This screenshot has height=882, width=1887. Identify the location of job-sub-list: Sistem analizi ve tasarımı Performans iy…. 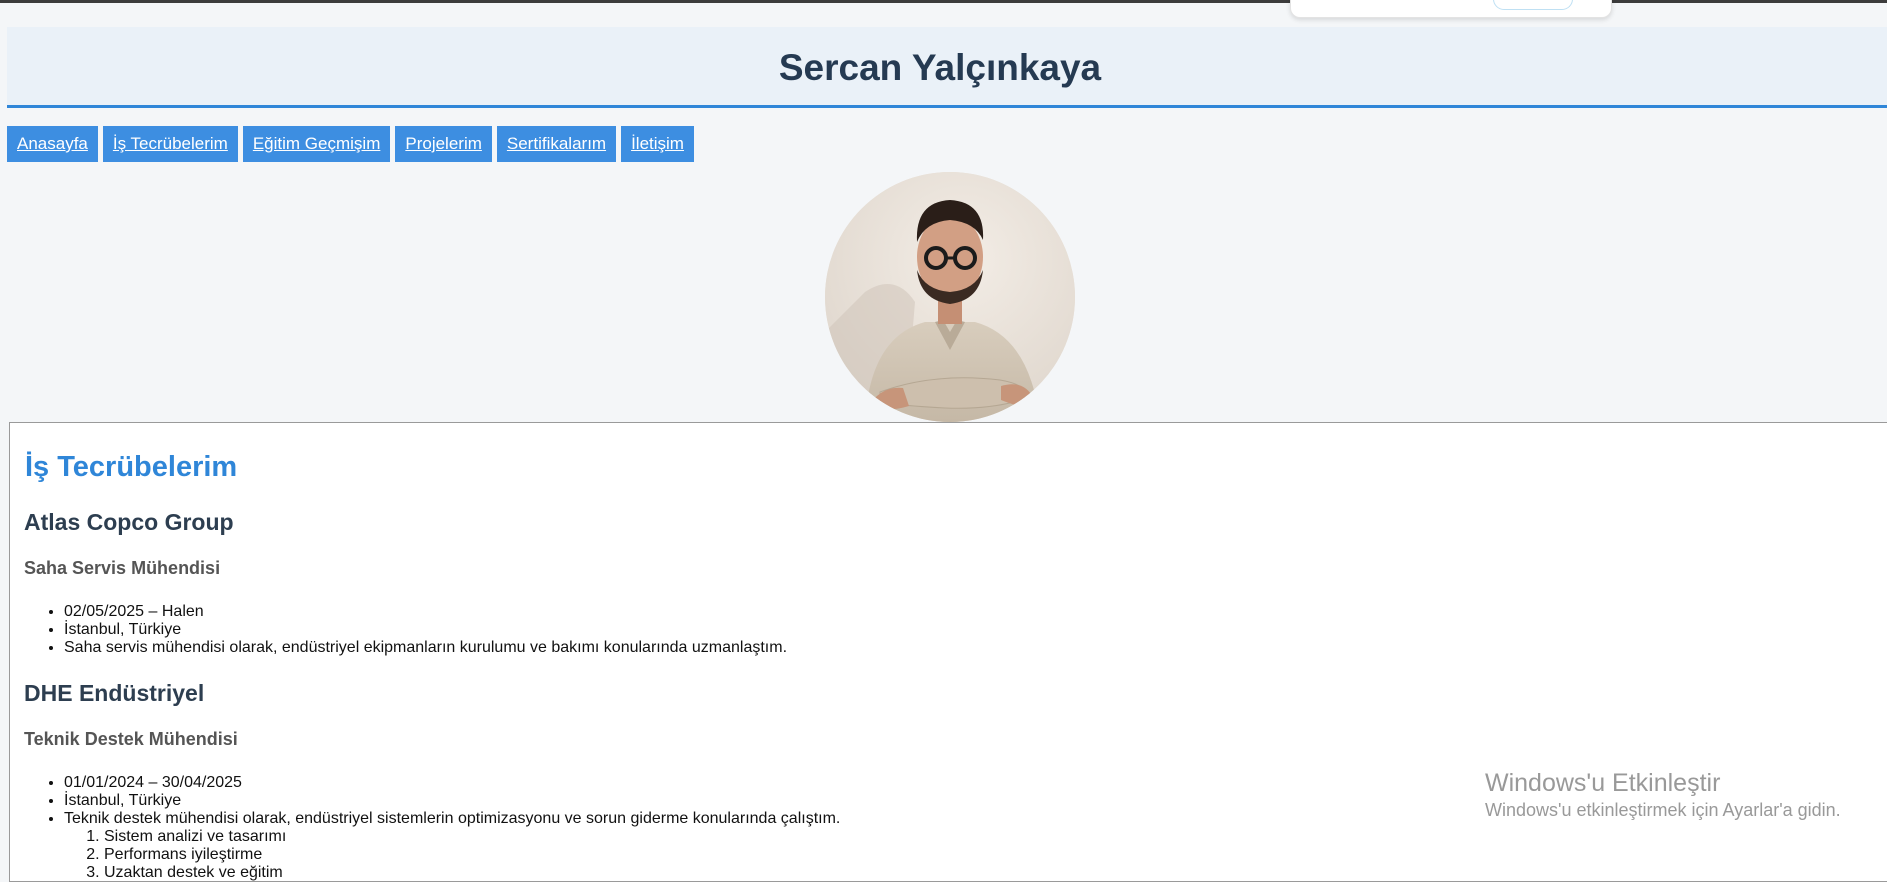
(452, 855).